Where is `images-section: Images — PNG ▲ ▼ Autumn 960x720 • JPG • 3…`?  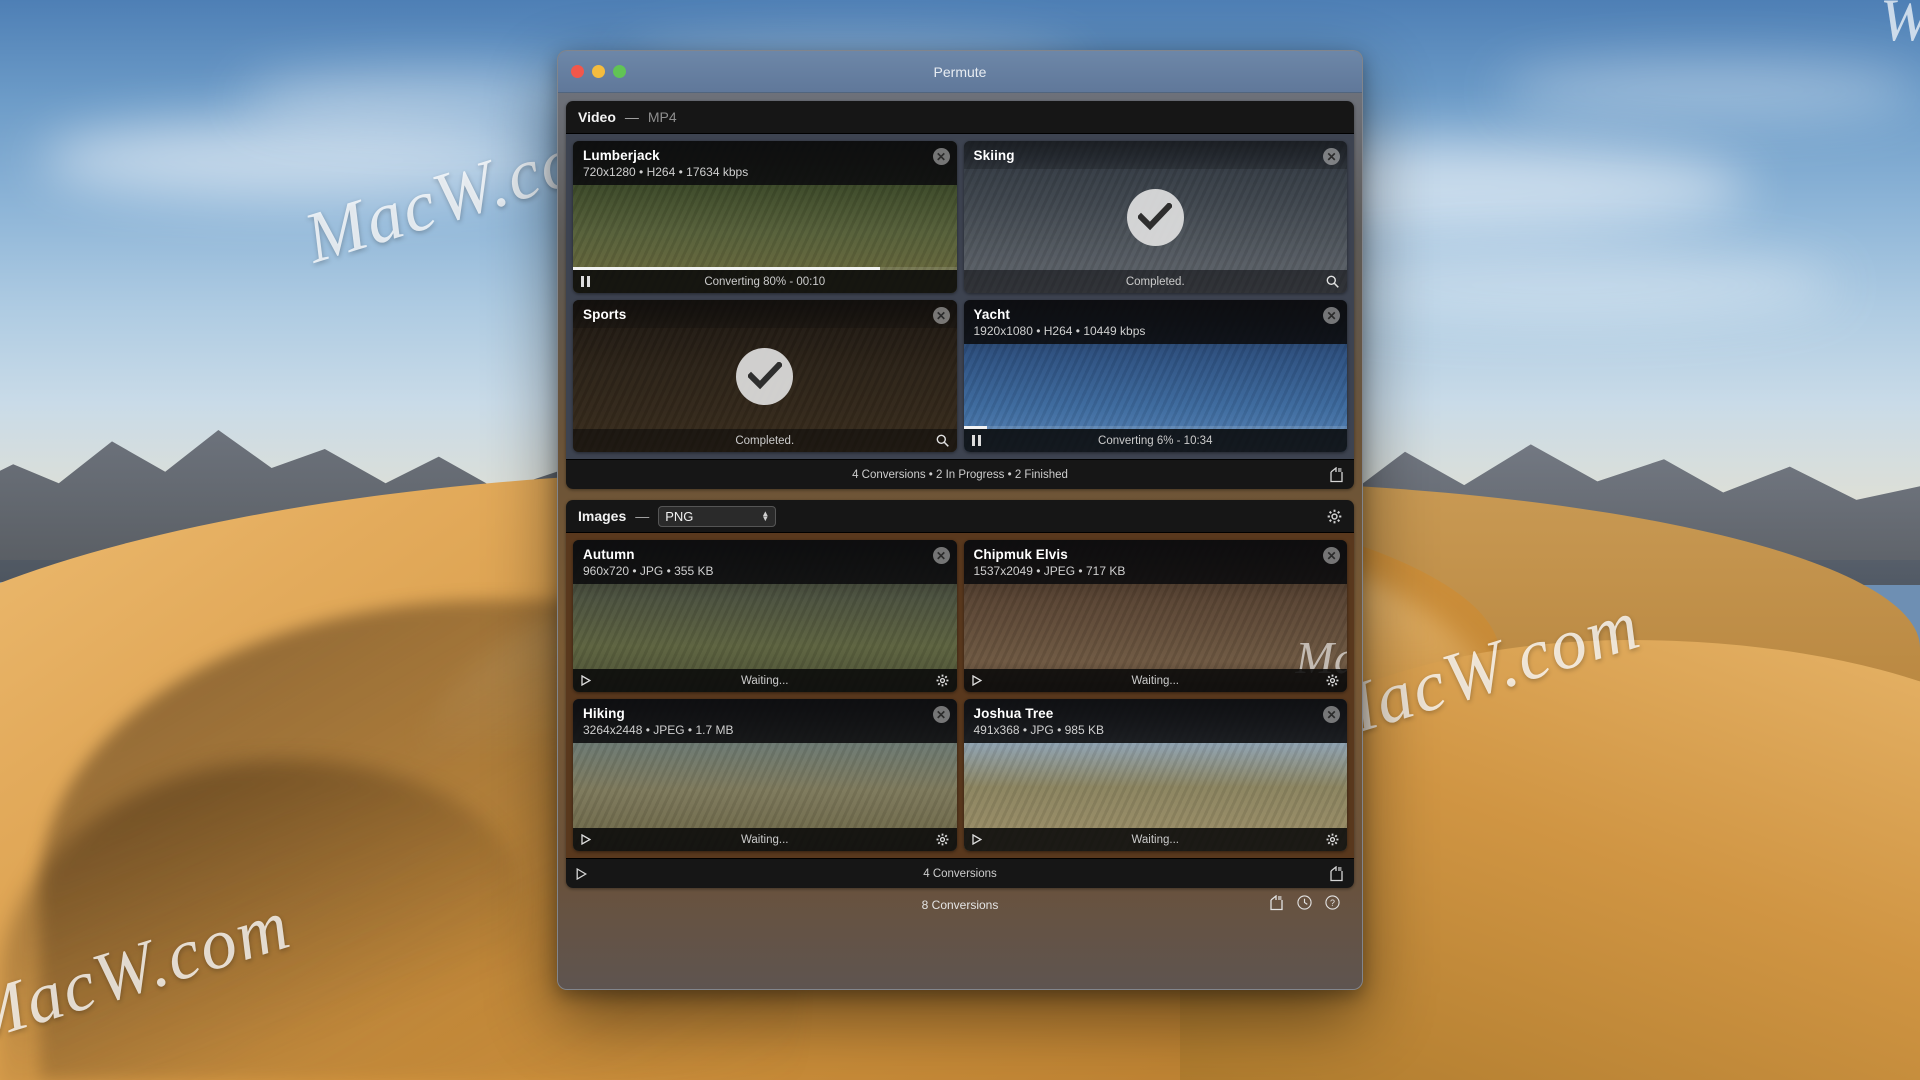 images-section: Images — PNG ▲ ▼ Autumn 960x720 • JPG • 3… is located at coordinates (960, 694).